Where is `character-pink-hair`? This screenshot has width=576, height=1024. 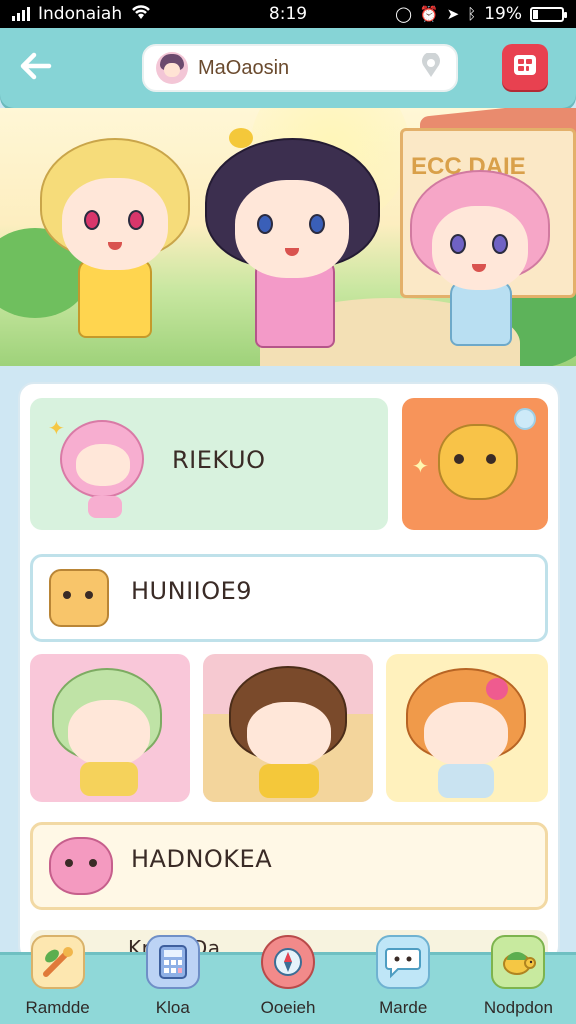 character-pink-hair is located at coordinates (480, 262).